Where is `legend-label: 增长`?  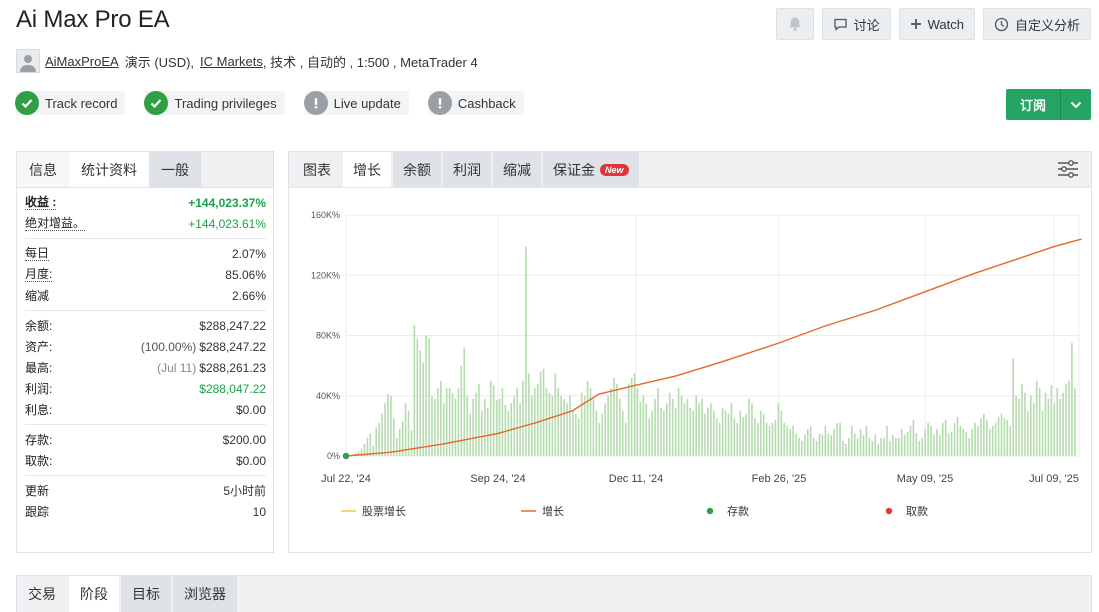 legend-label: 增长 is located at coordinates (553, 511).